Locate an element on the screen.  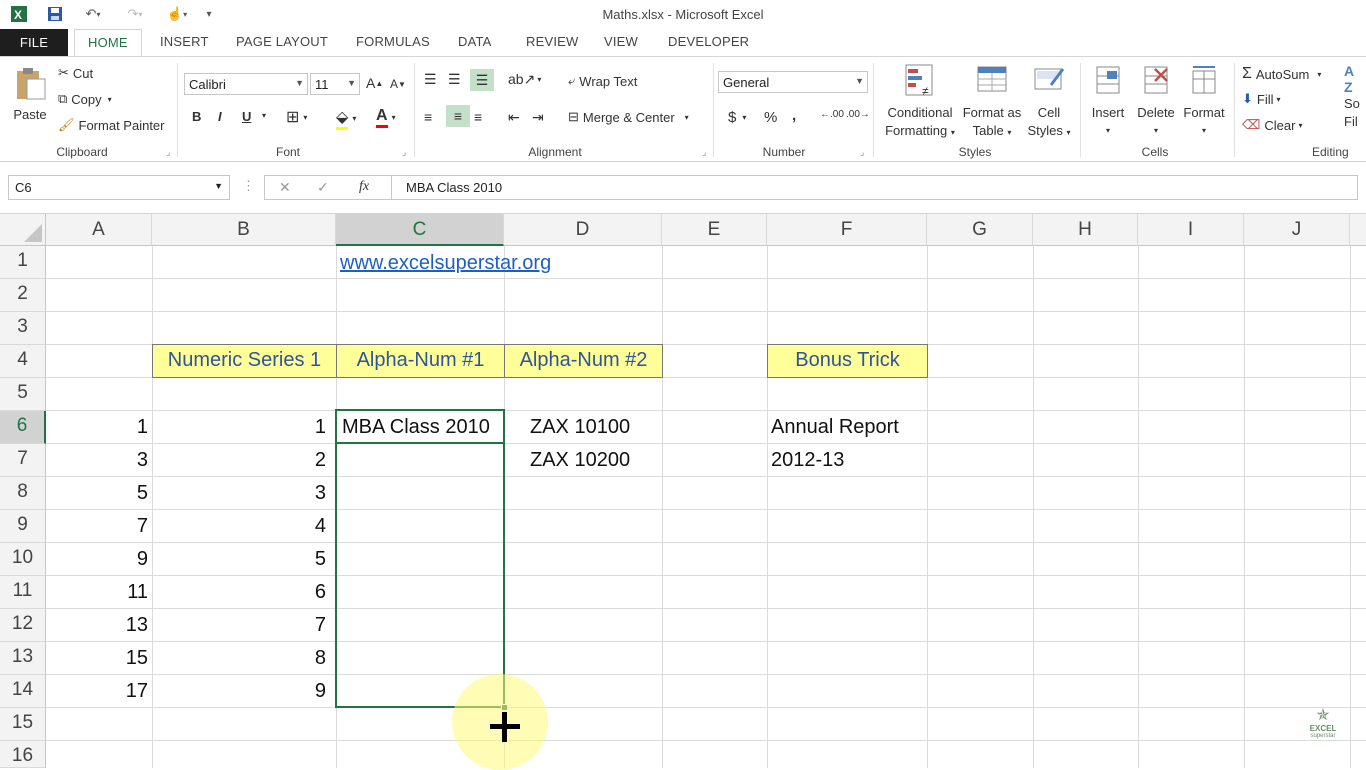
row-header-7: 7 is located at coordinates (23, 460).